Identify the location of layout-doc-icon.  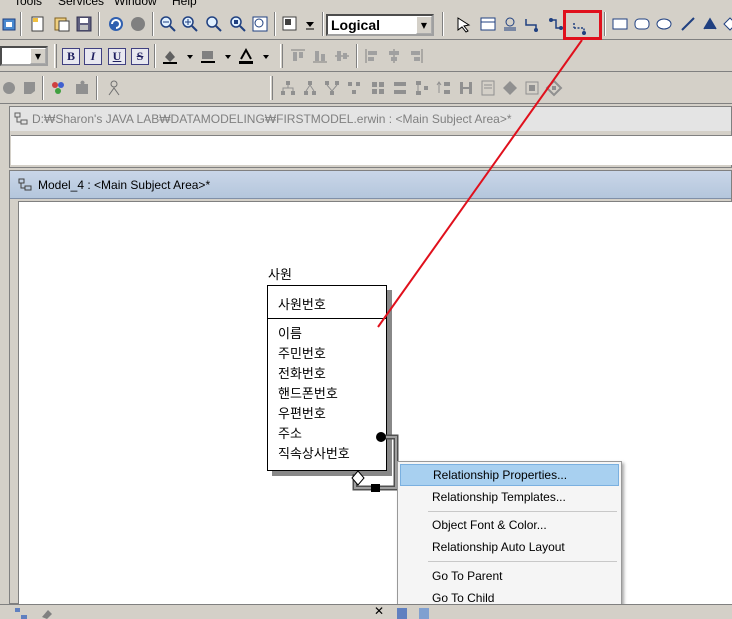
(488, 88).